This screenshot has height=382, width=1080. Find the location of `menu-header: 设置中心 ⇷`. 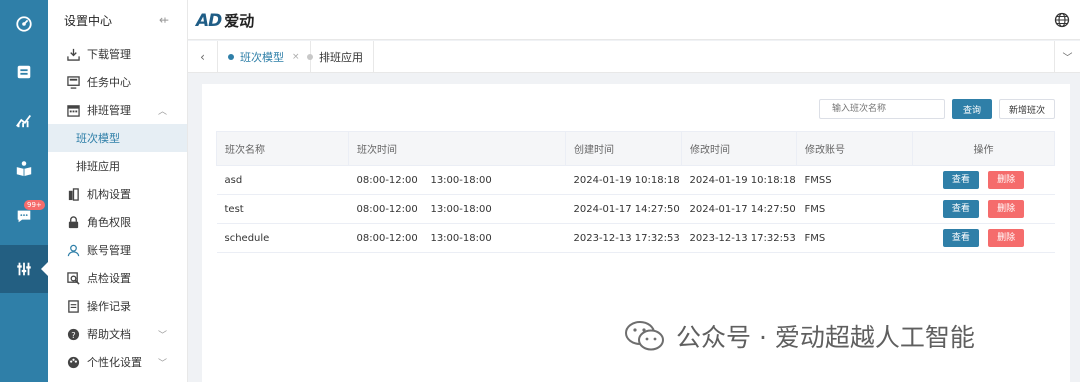

menu-header: 设置中心 ⇷ is located at coordinates (117, 20).